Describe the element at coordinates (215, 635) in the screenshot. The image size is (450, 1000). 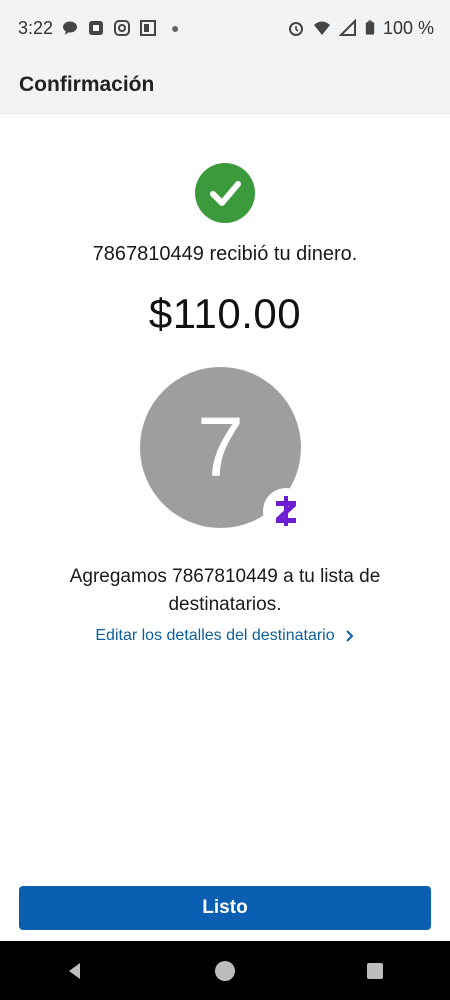
I see `edit-recipient-label: Editar los detalles del destinatario` at that location.